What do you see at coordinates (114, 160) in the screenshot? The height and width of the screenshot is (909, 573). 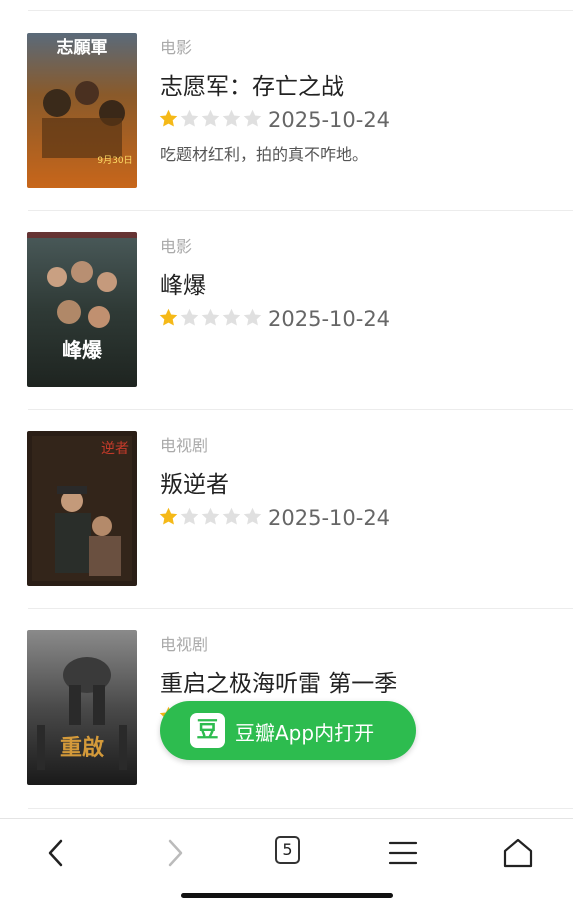 I see `poster-date-text: 9月30日` at bounding box center [114, 160].